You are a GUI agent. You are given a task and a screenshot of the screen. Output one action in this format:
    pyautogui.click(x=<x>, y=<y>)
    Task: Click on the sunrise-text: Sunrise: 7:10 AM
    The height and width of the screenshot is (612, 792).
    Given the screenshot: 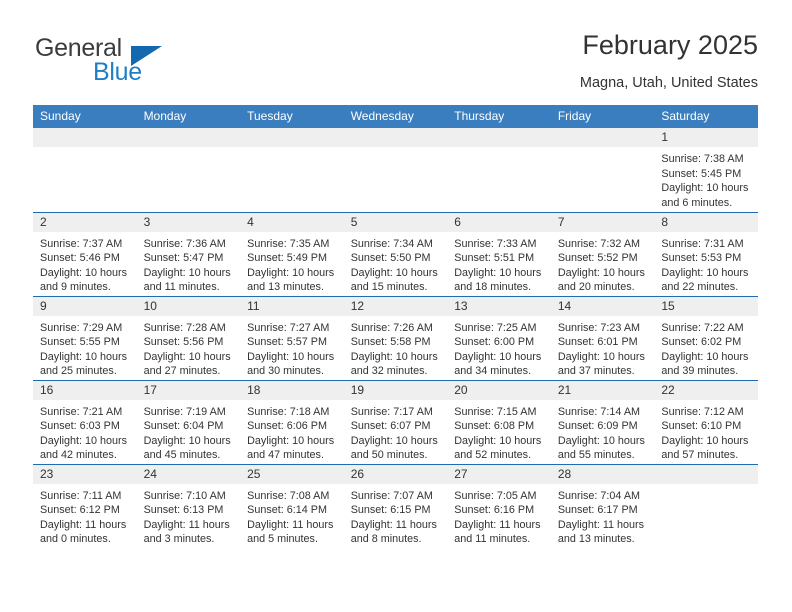 What is the action you would take?
    pyautogui.click(x=184, y=495)
    